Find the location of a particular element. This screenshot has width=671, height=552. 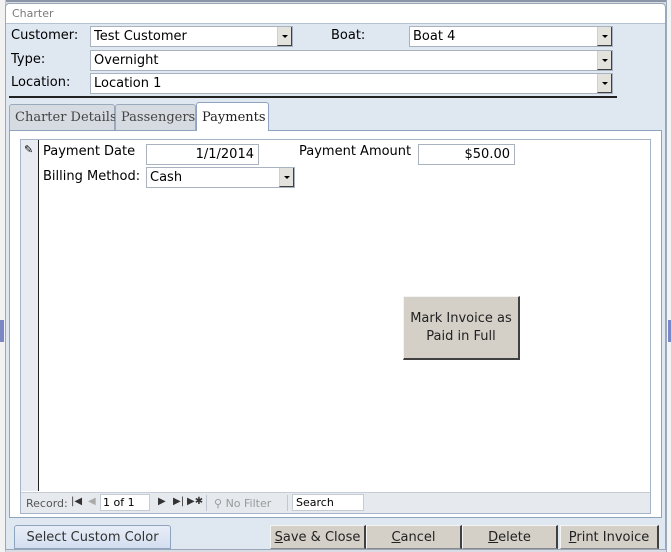

pencil-edit-icon: ✎ is located at coordinates (29, 149).